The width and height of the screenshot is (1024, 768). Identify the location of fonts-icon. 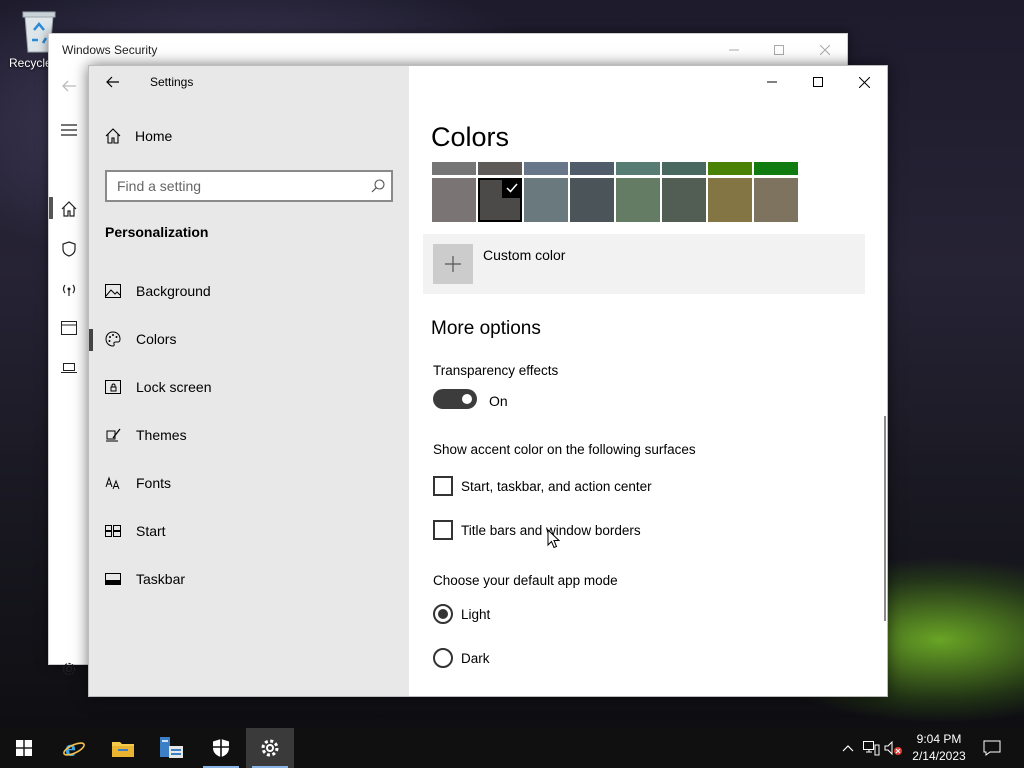
(113, 483).